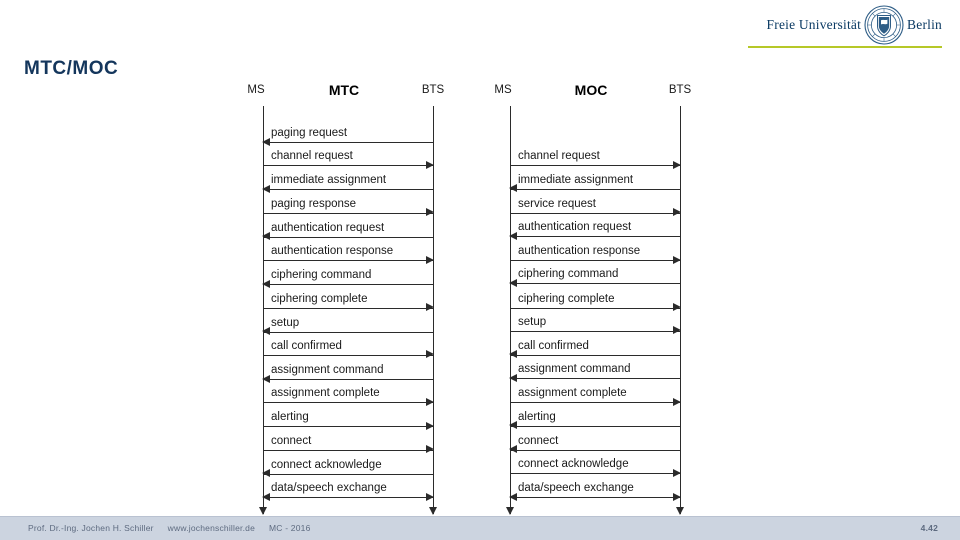 The height and width of the screenshot is (540, 960). I want to click on footer-page-number: 4.42, so click(929, 528).